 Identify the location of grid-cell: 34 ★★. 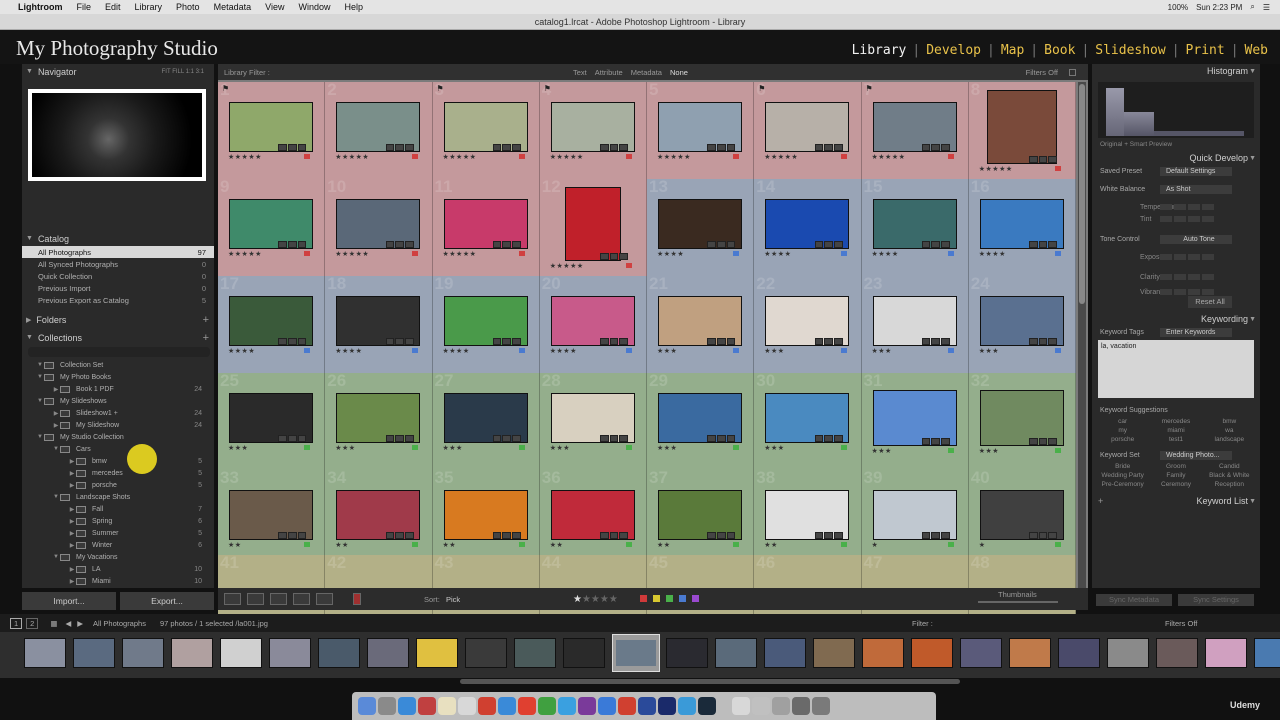
(379, 518).